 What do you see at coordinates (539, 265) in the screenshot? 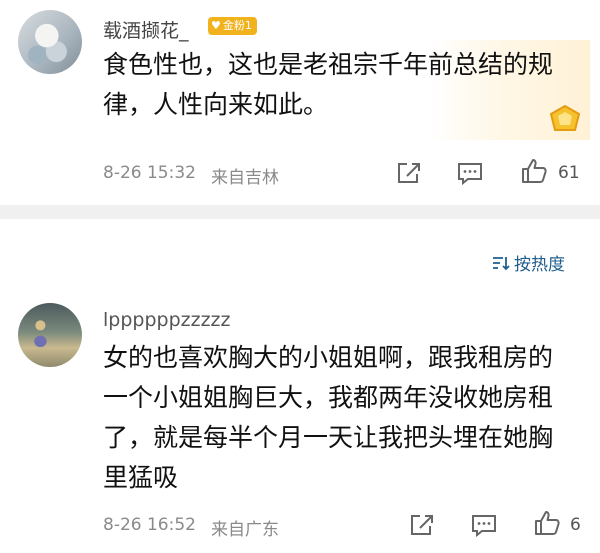
I see `sort-label: 按热度` at bounding box center [539, 265].